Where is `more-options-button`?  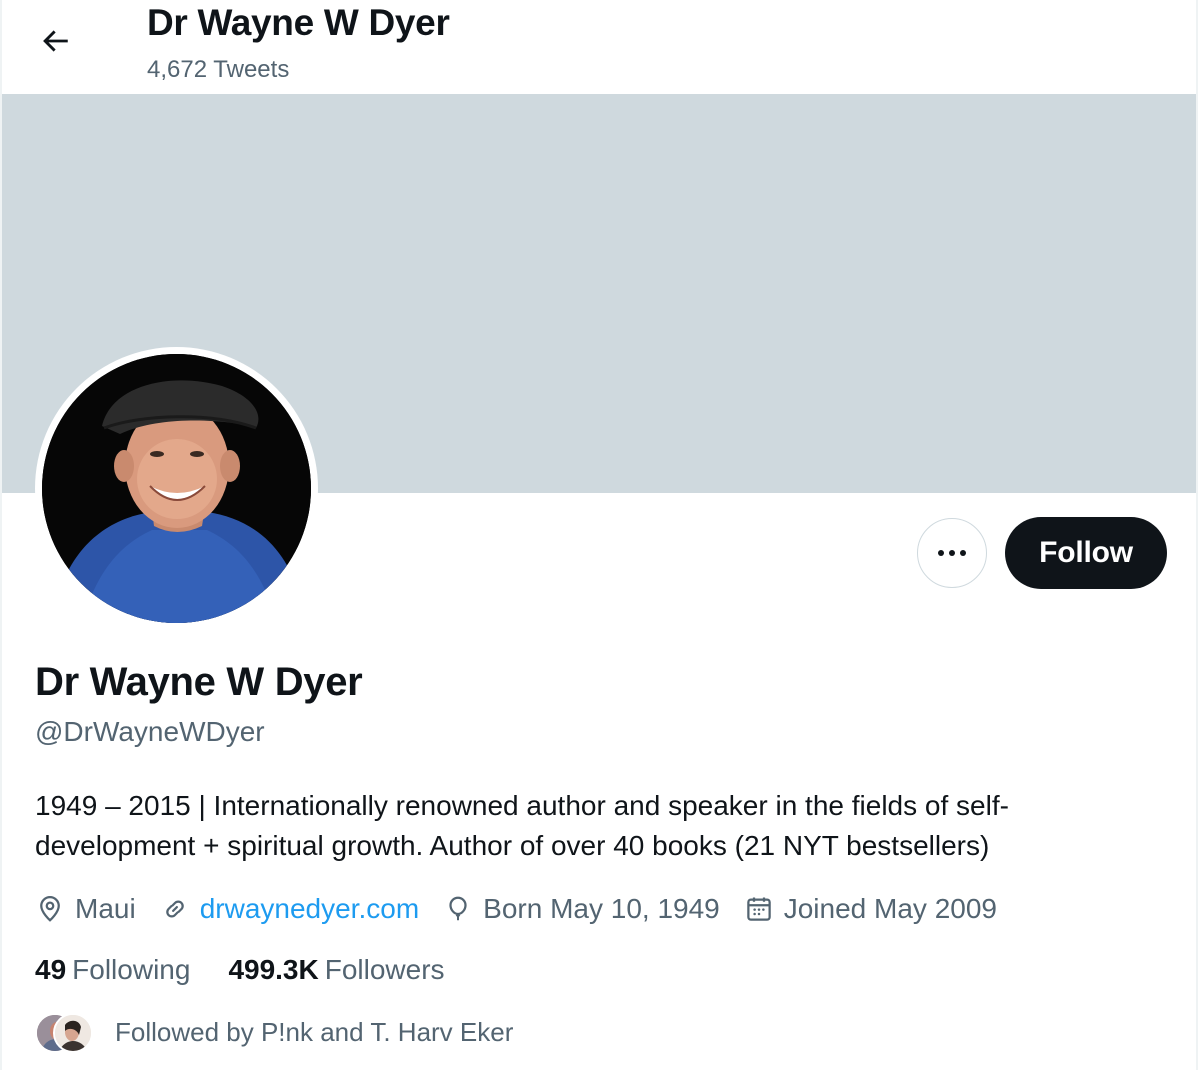 more-options-button is located at coordinates (952, 553).